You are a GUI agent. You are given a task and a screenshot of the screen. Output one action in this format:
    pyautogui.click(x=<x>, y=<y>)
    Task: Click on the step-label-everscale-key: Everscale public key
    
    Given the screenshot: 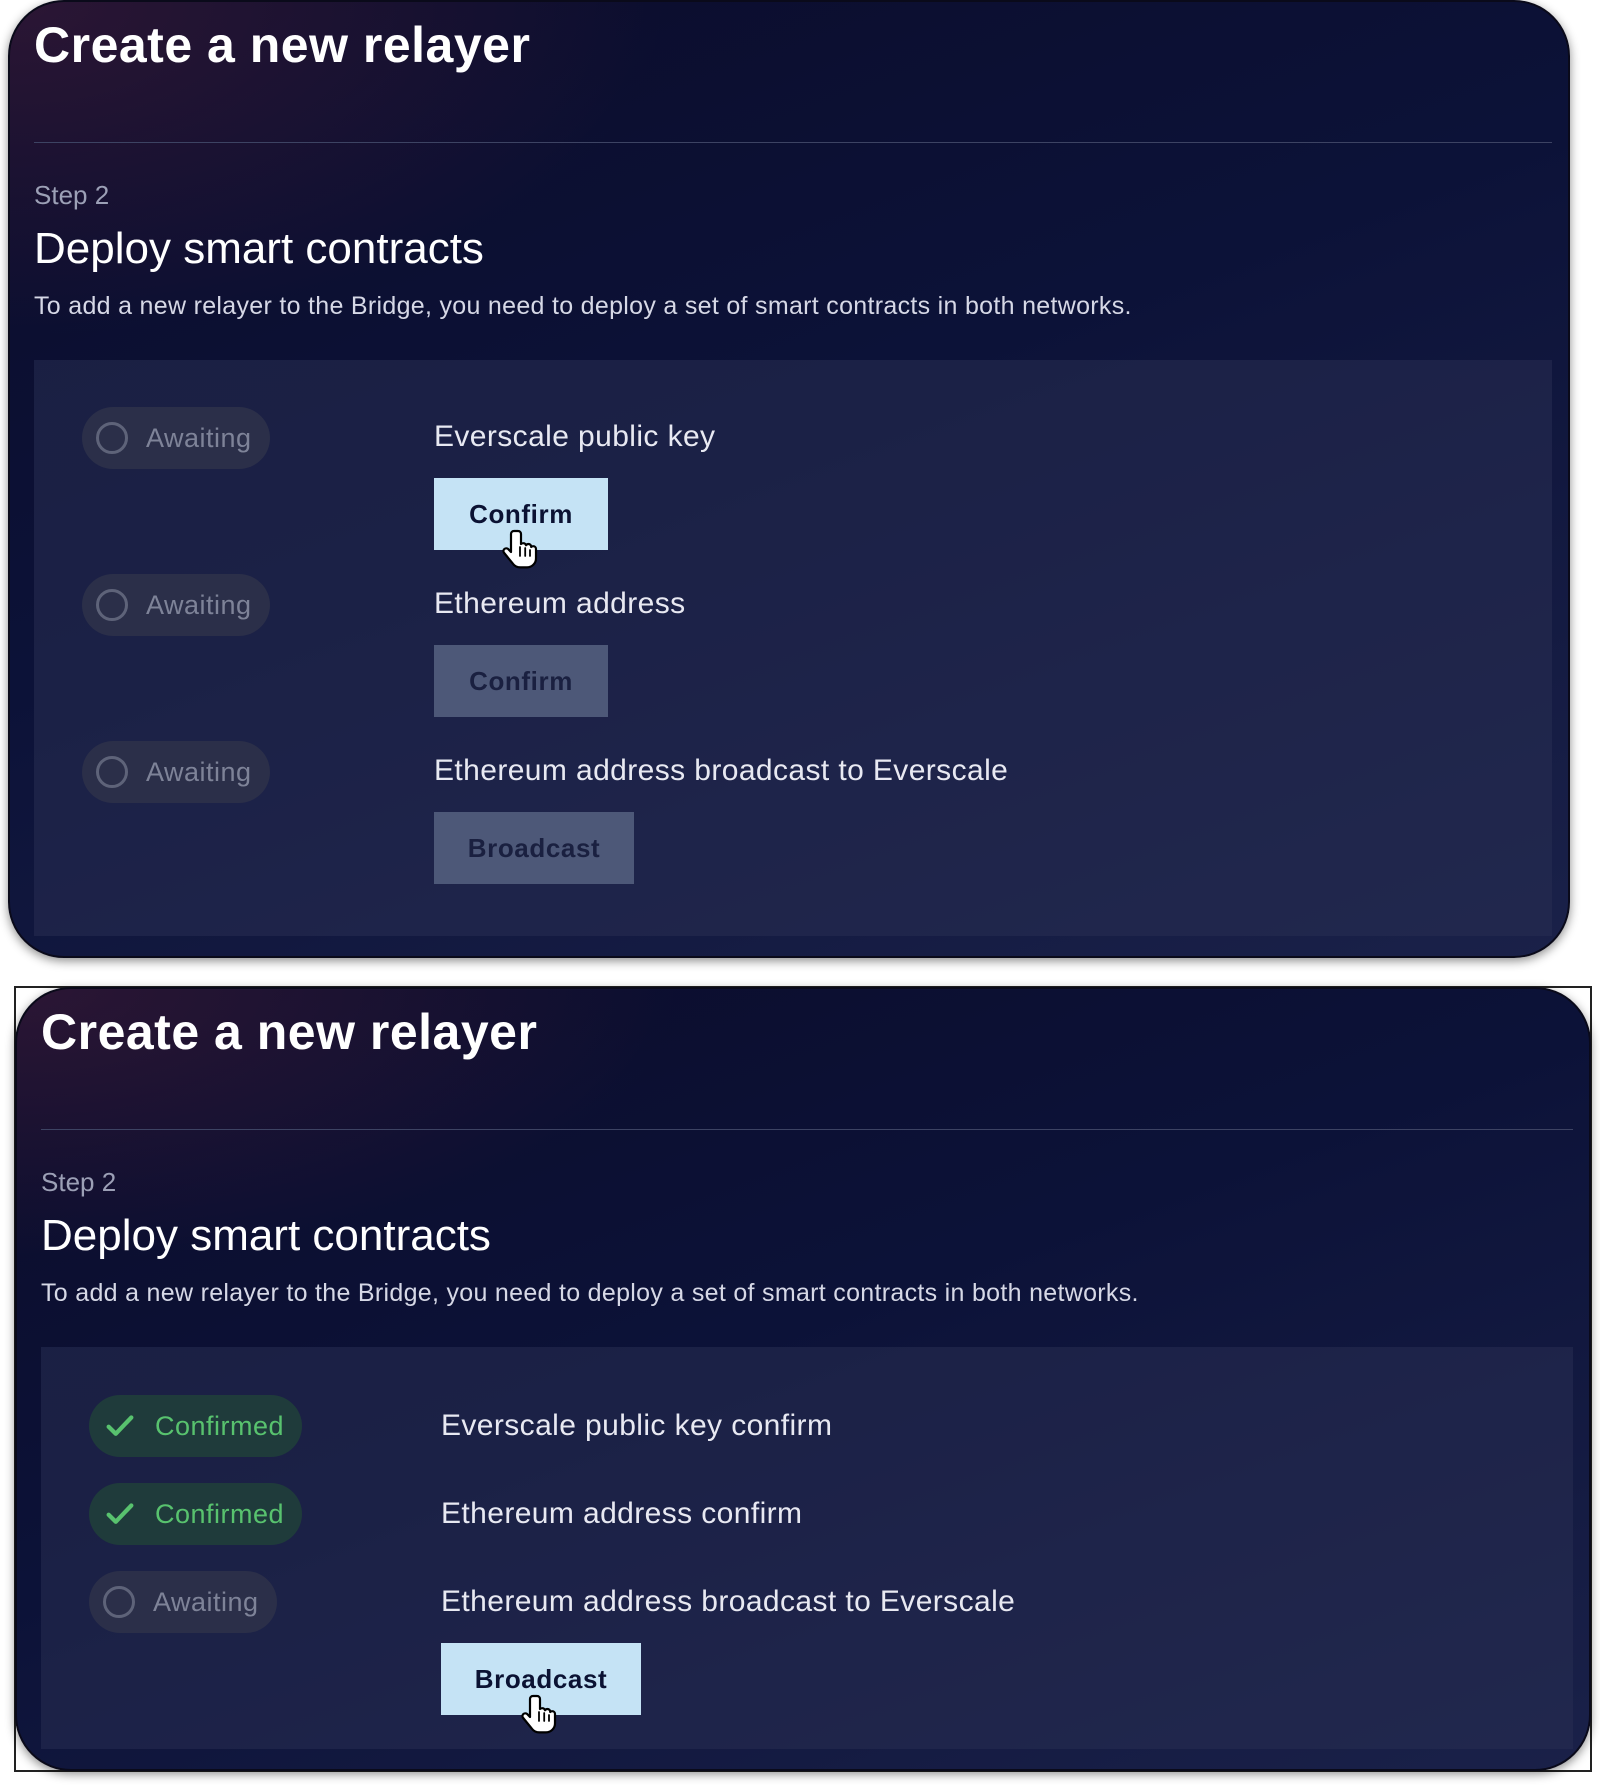 What is the action you would take?
    pyautogui.click(x=575, y=436)
    